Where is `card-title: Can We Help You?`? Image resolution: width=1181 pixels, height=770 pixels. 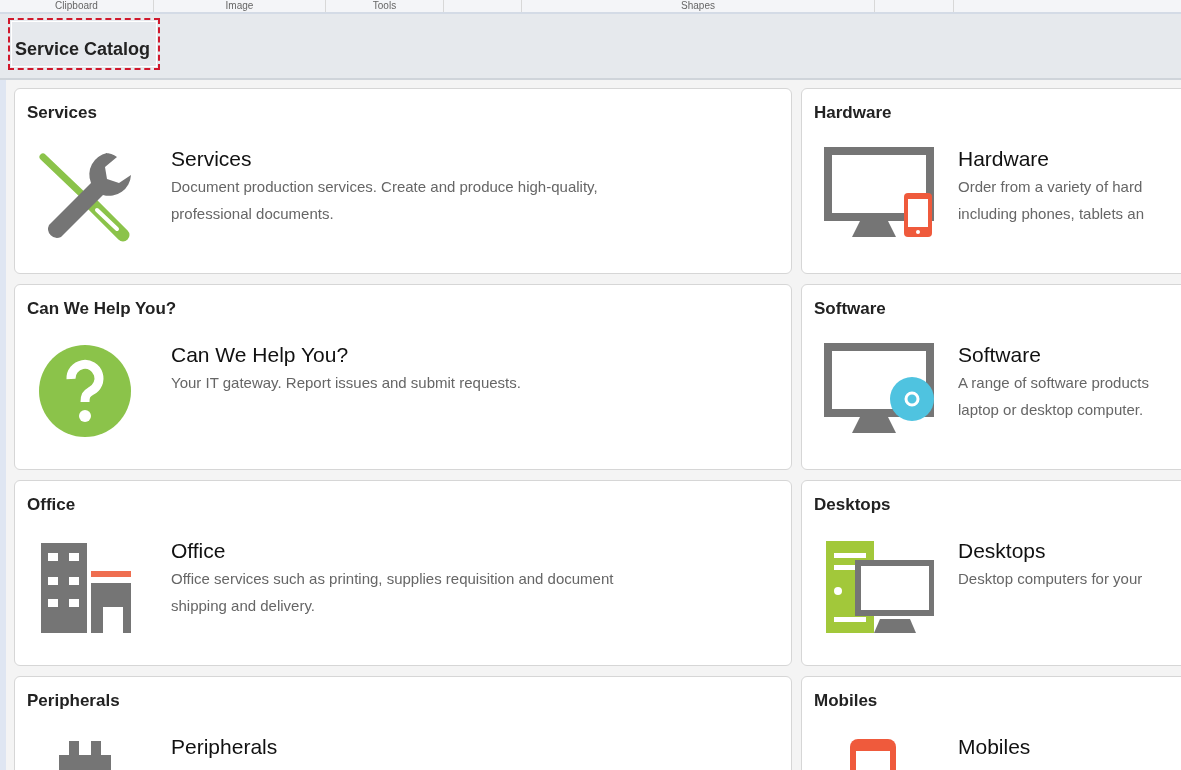
card-title: Can We Help You? is located at coordinates (260, 355).